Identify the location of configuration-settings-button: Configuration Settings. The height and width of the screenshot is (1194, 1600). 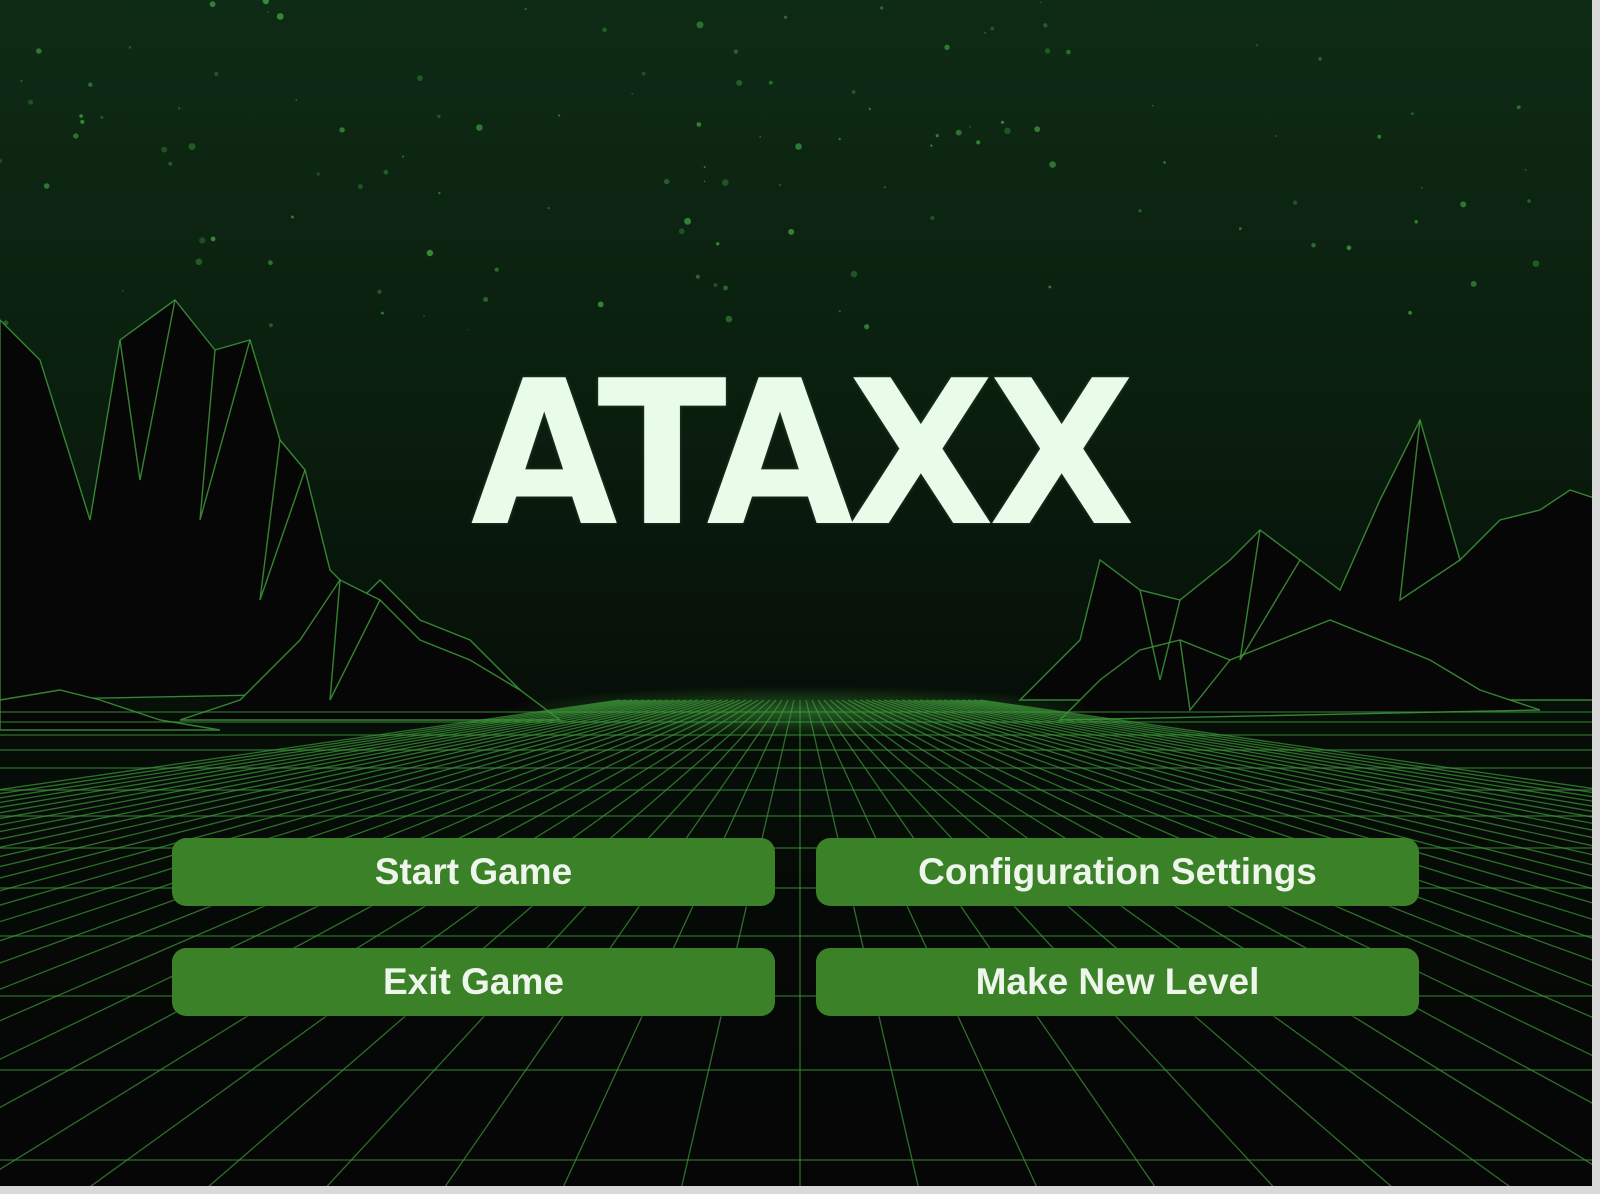
(1117, 872).